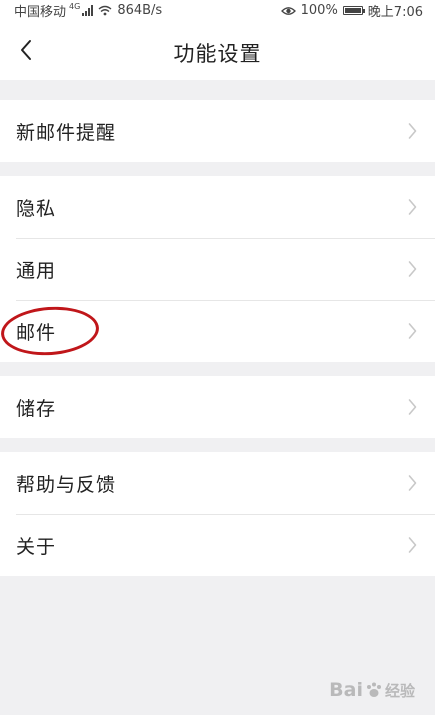 This screenshot has width=435, height=715. Describe the element at coordinates (40, 12) in the screenshot. I see `carrier-name: 中国移动` at that location.